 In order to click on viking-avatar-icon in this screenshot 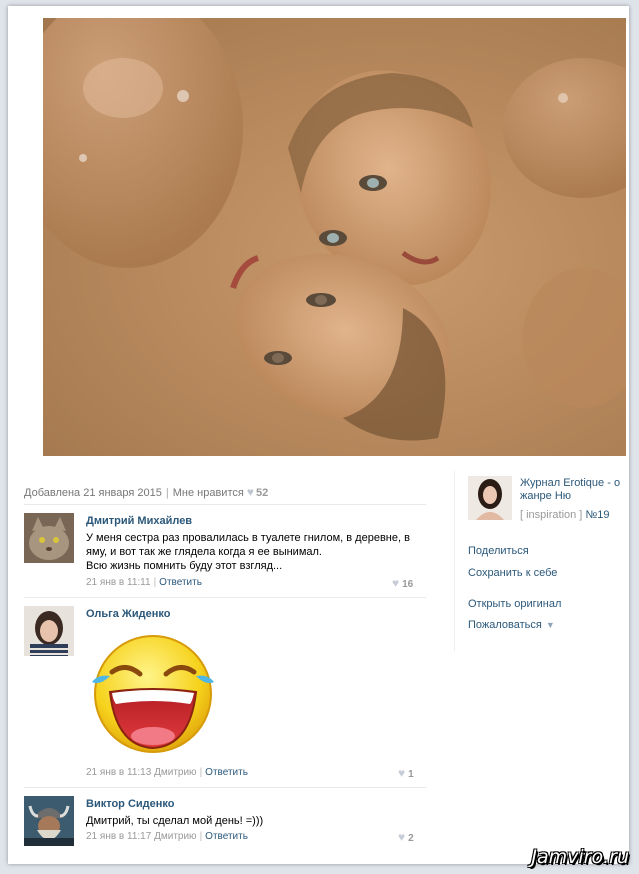, I will do `click(49, 821)`.